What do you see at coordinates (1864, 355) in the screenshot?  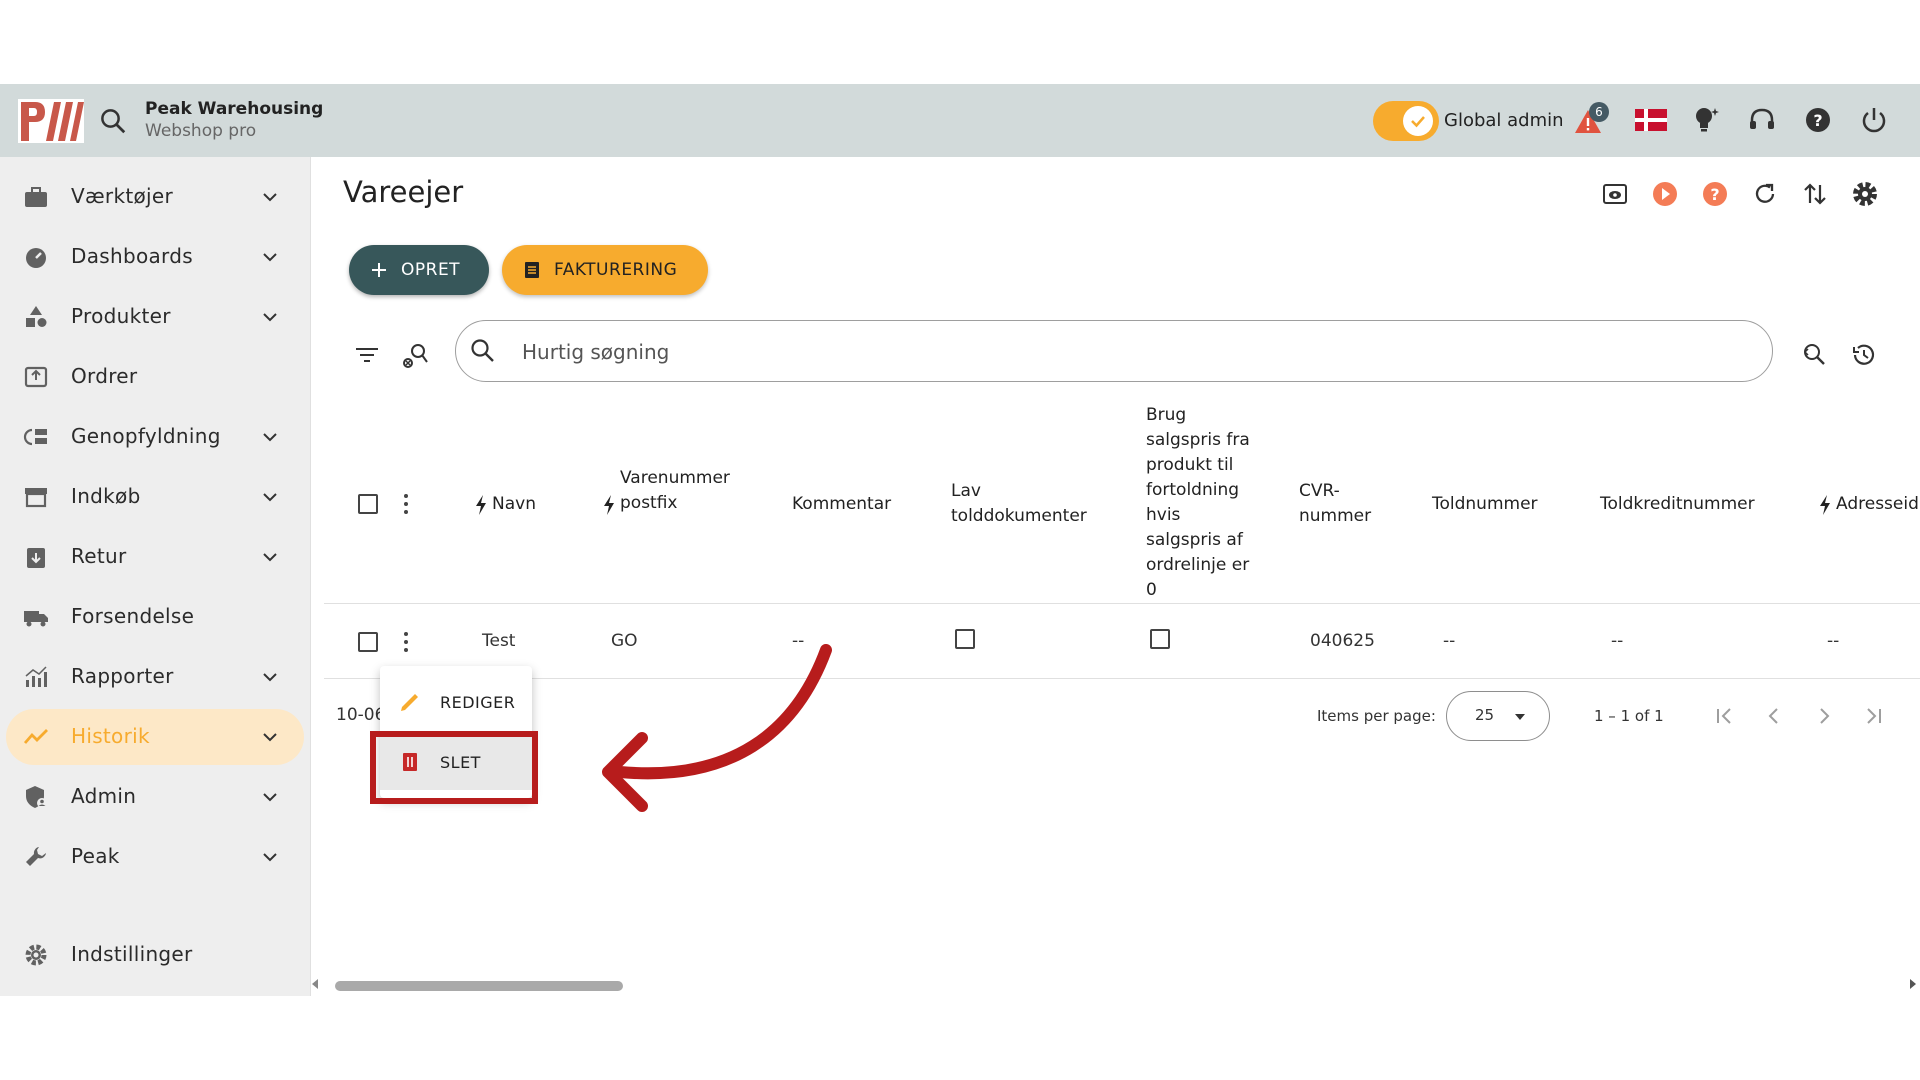 I see `history-icon` at bounding box center [1864, 355].